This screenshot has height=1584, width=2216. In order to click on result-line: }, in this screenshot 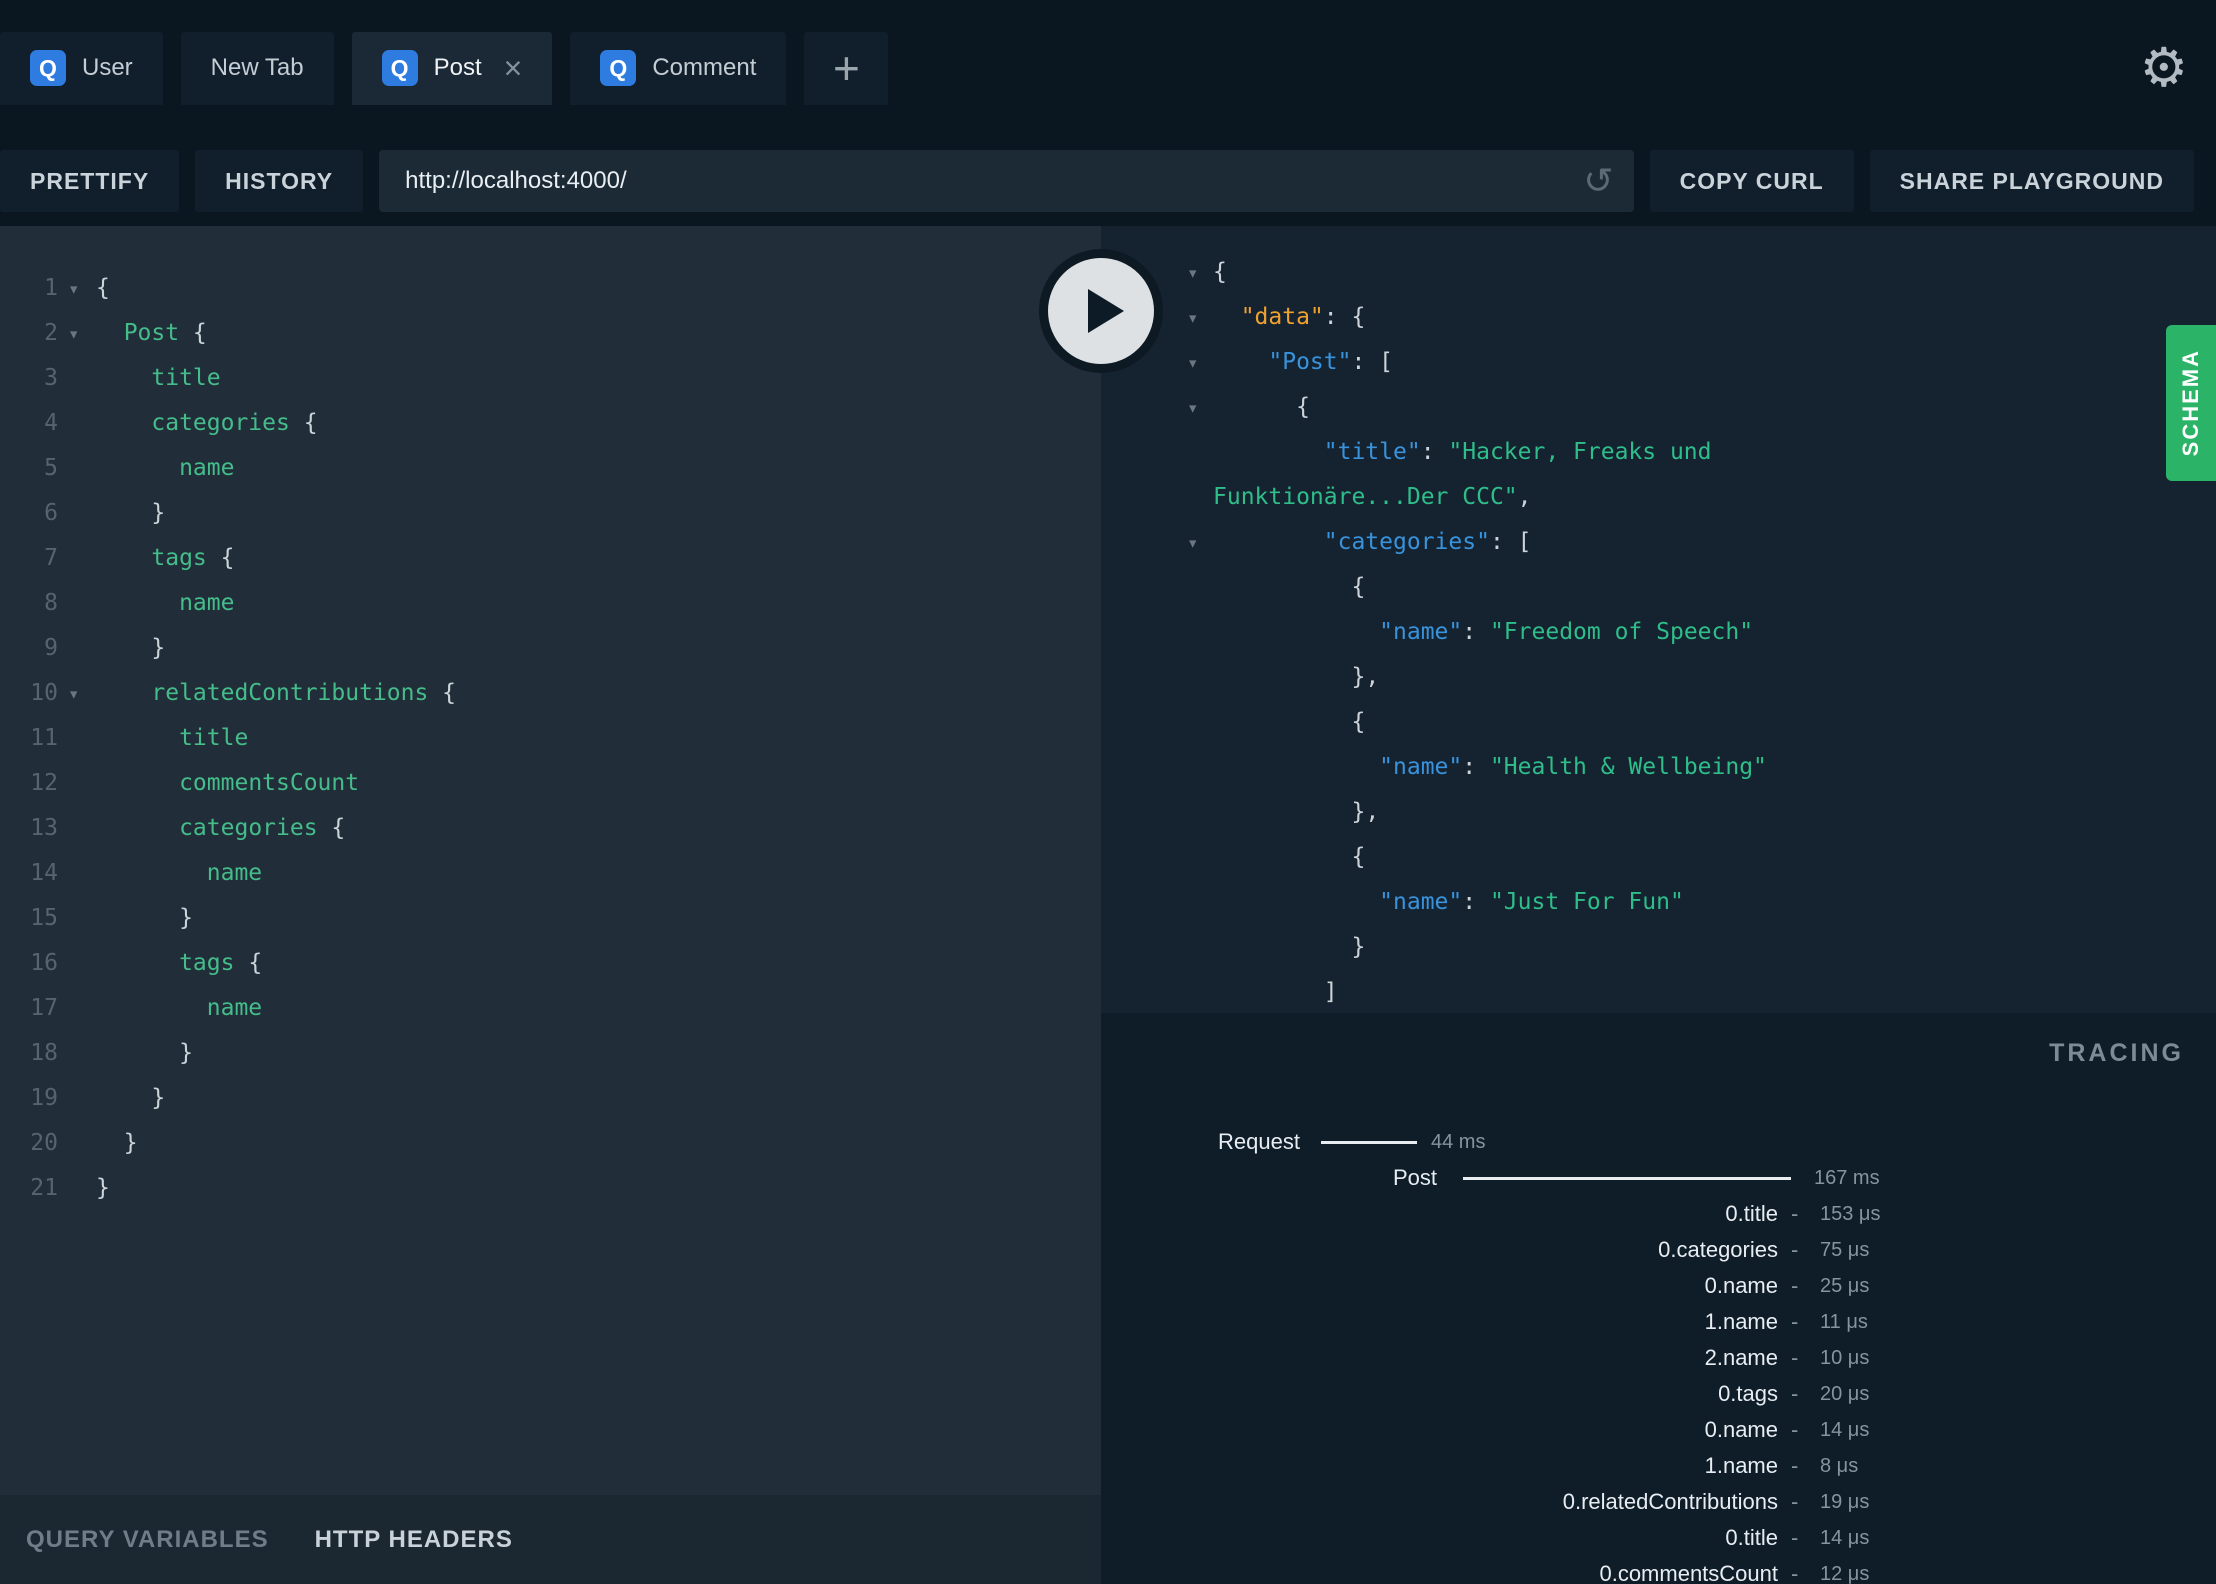, I will do `click(1658, 812)`.